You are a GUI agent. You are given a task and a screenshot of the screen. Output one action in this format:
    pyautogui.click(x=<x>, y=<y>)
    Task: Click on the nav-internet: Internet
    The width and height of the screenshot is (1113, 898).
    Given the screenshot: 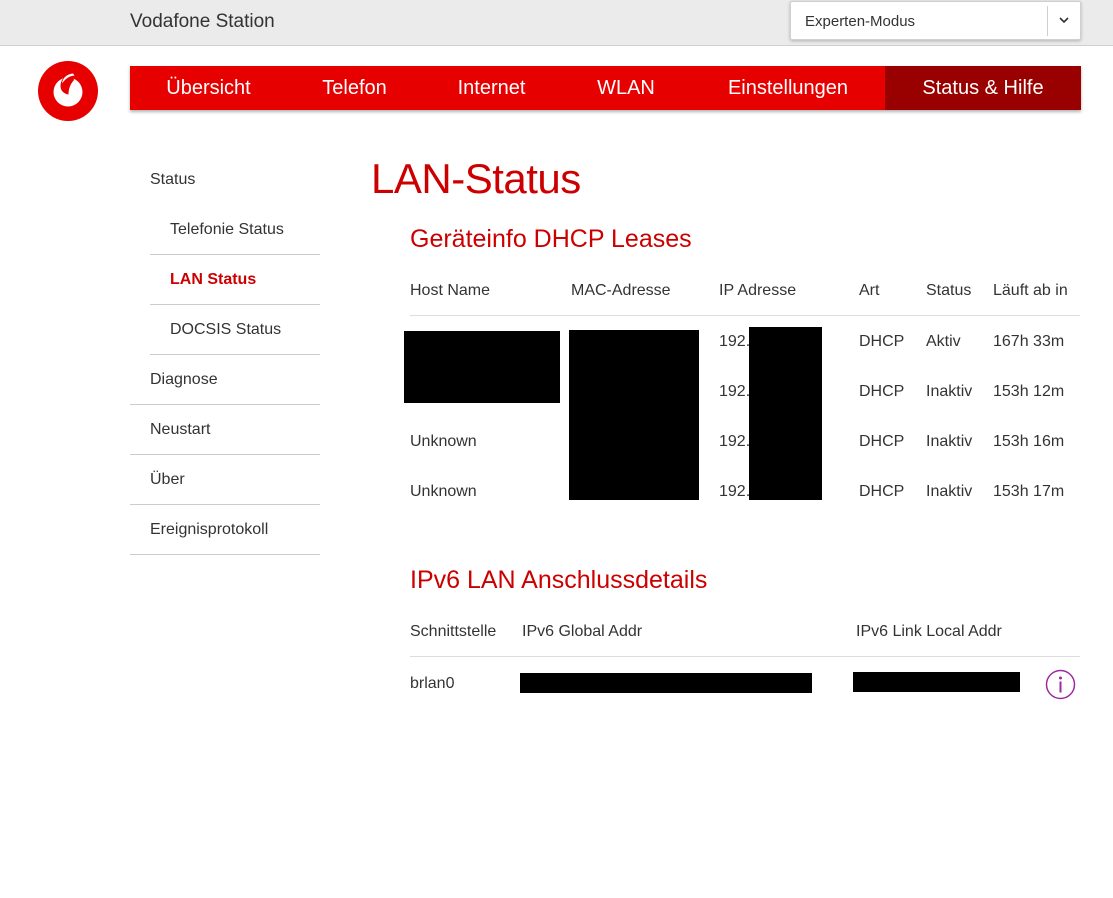 What is the action you would take?
    pyautogui.click(x=491, y=88)
    